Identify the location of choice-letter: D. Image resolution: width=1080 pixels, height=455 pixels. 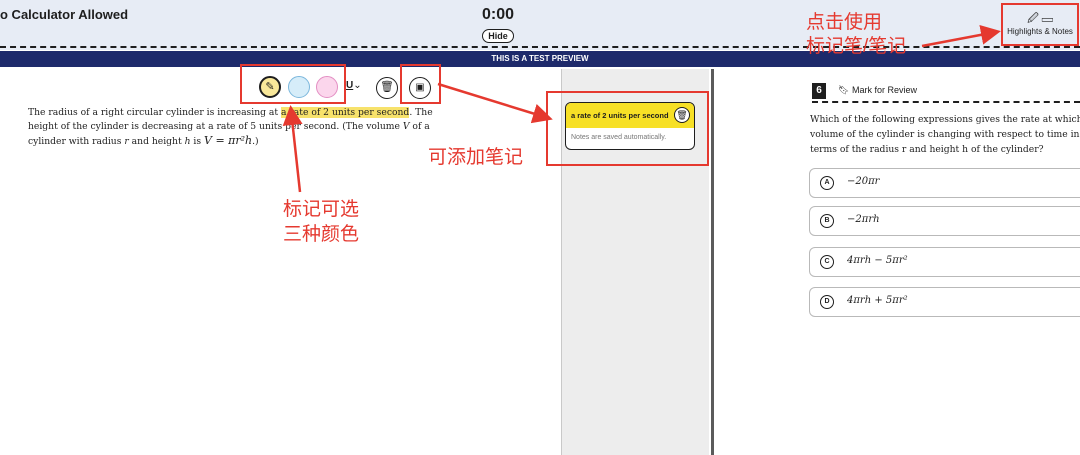
(827, 302).